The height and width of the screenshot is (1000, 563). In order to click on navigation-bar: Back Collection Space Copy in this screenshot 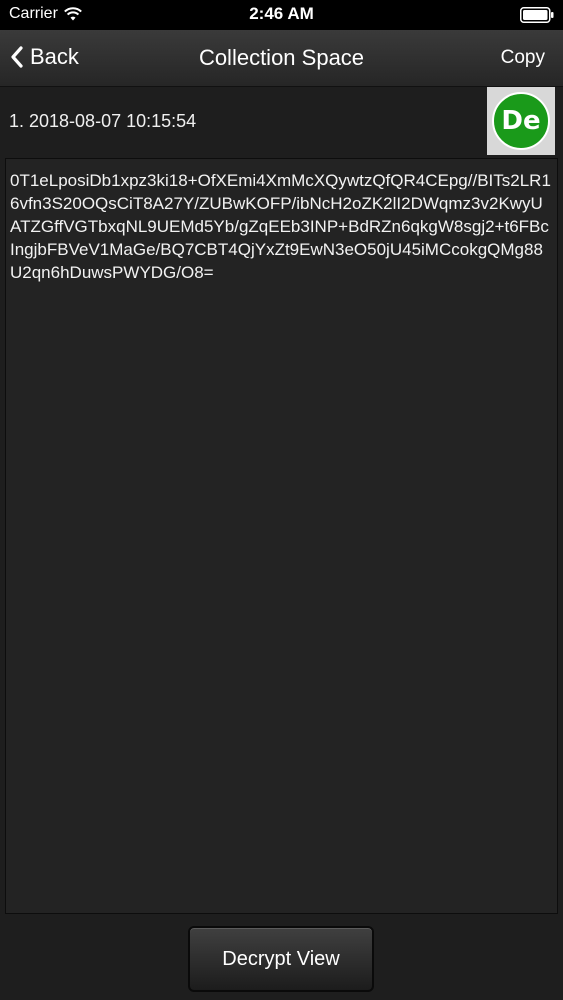, I will do `click(281, 58)`.